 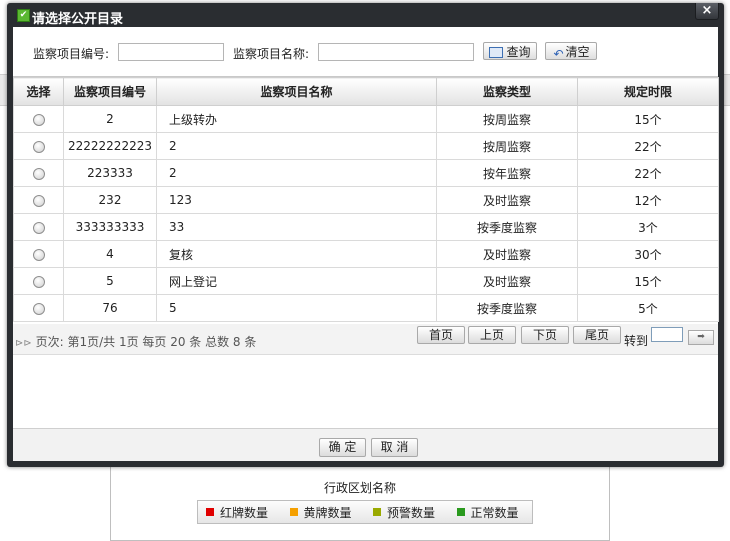 What do you see at coordinates (110, 227) in the screenshot?
I see `row-code: 333333333` at bounding box center [110, 227].